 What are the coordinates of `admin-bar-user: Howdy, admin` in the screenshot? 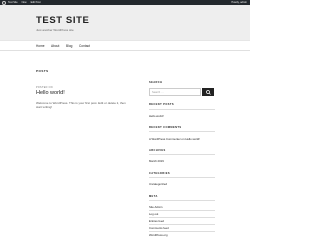 It's located at (239, 2).